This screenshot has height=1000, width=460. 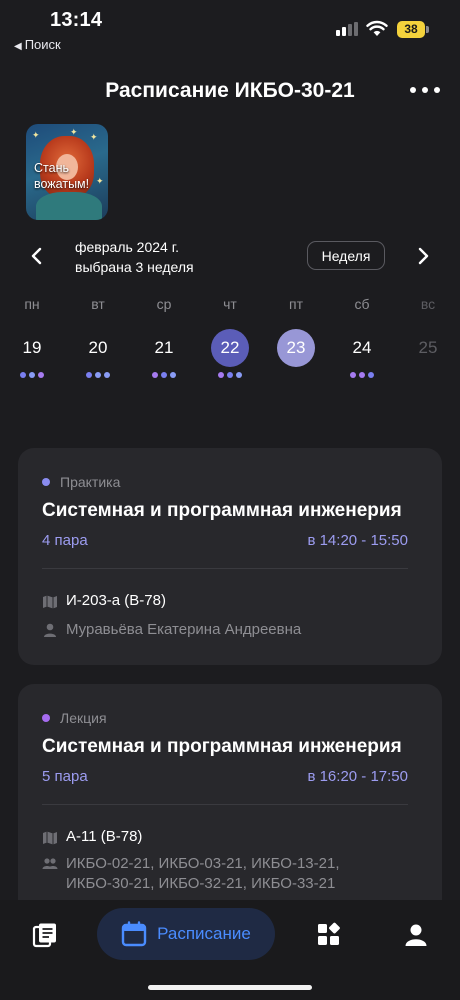 What do you see at coordinates (201, 883) in the screenshot?
I see `lesson-groups-line: ИКБО-30-21, ИКБО-32-21, ИКБО-33-21` at bounding box center [201, 883].